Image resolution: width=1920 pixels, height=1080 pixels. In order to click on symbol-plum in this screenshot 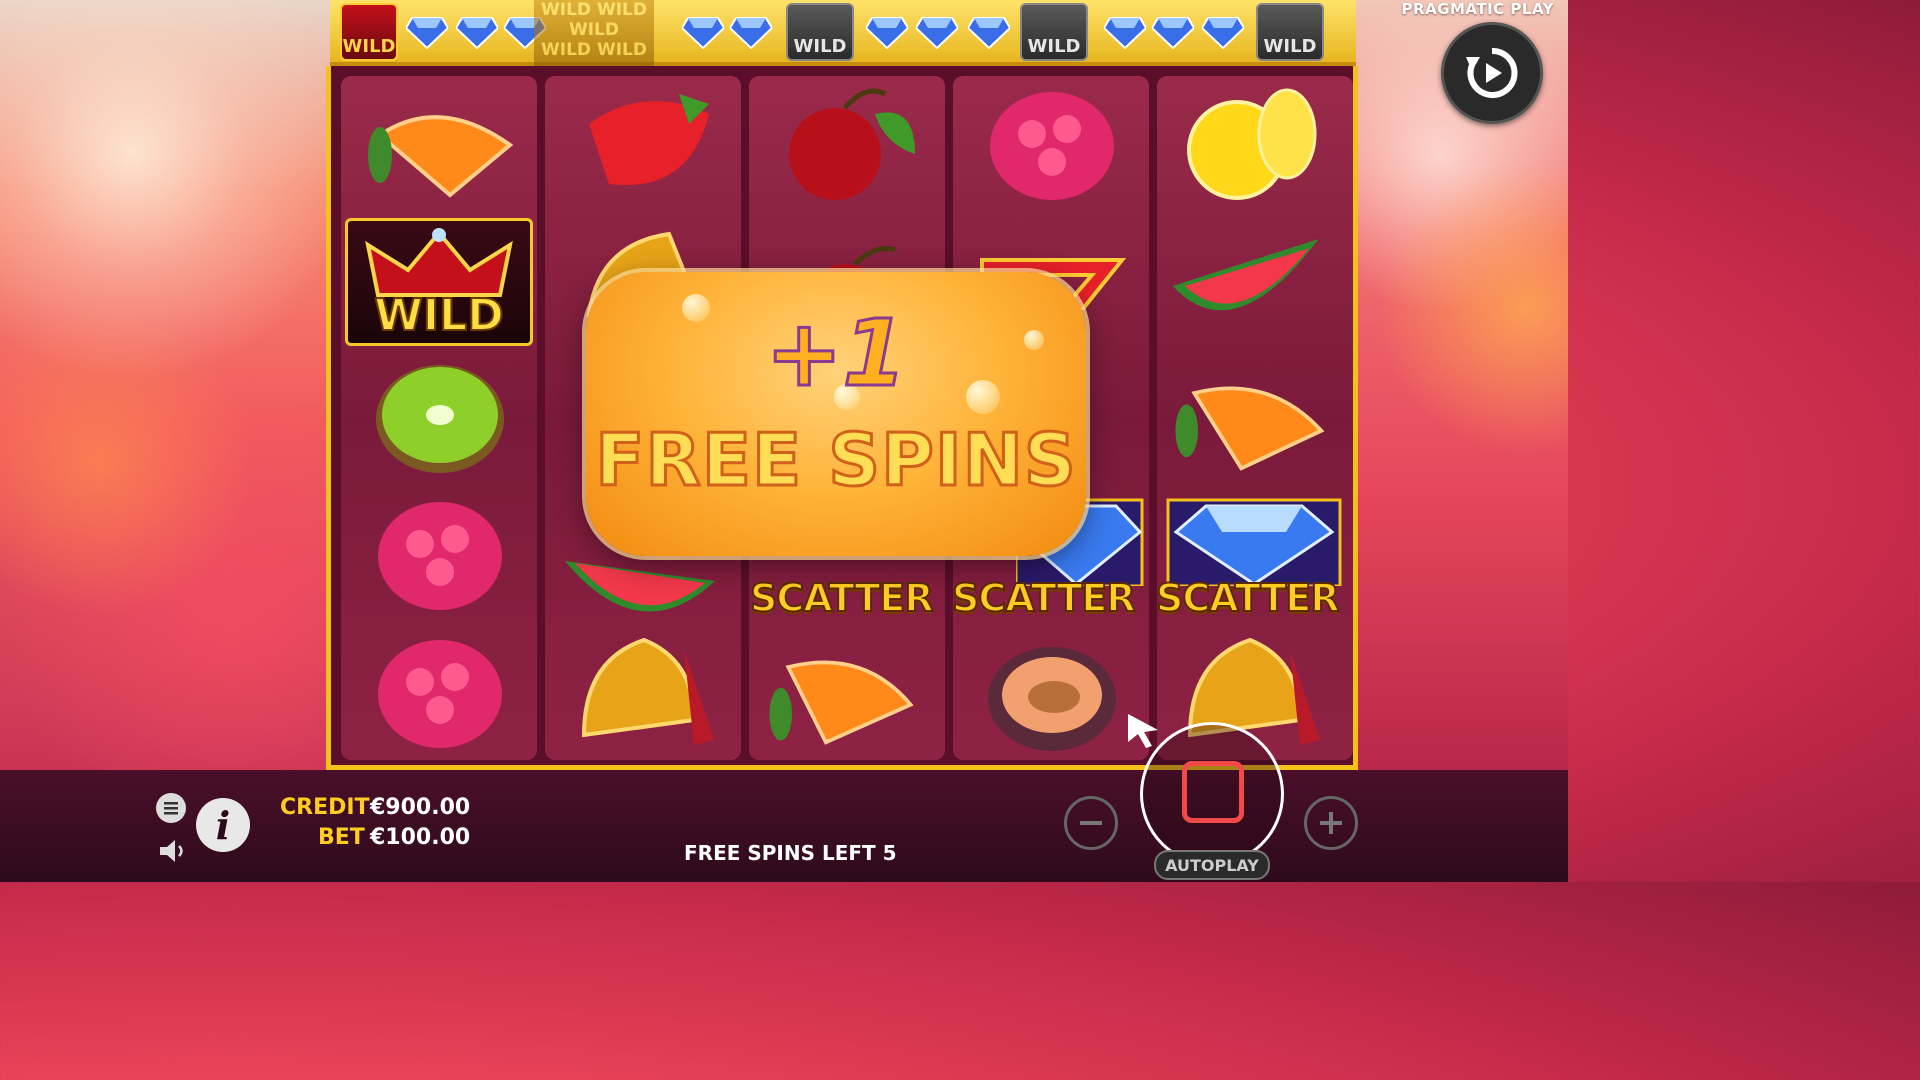, I will do `click(1052, 696)`.